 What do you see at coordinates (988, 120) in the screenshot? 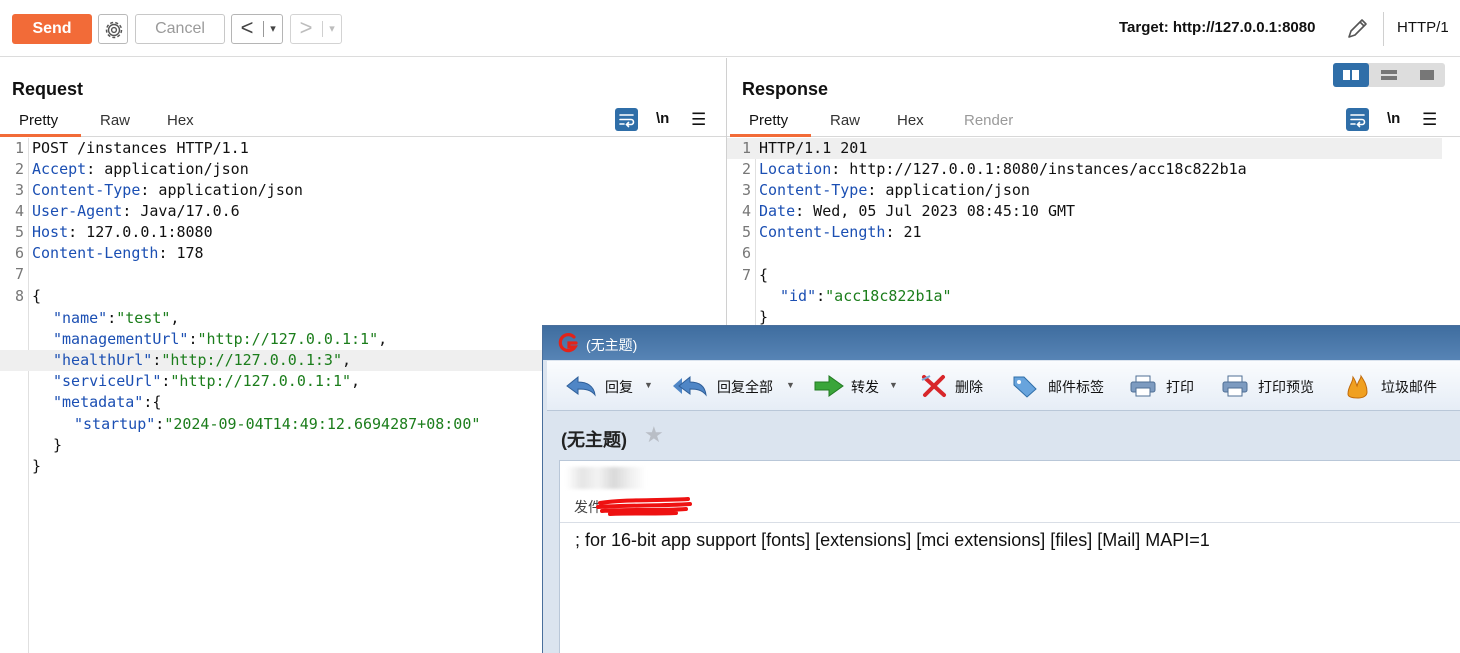
I see `tab-render: Render` at bounding box center [988, 120].